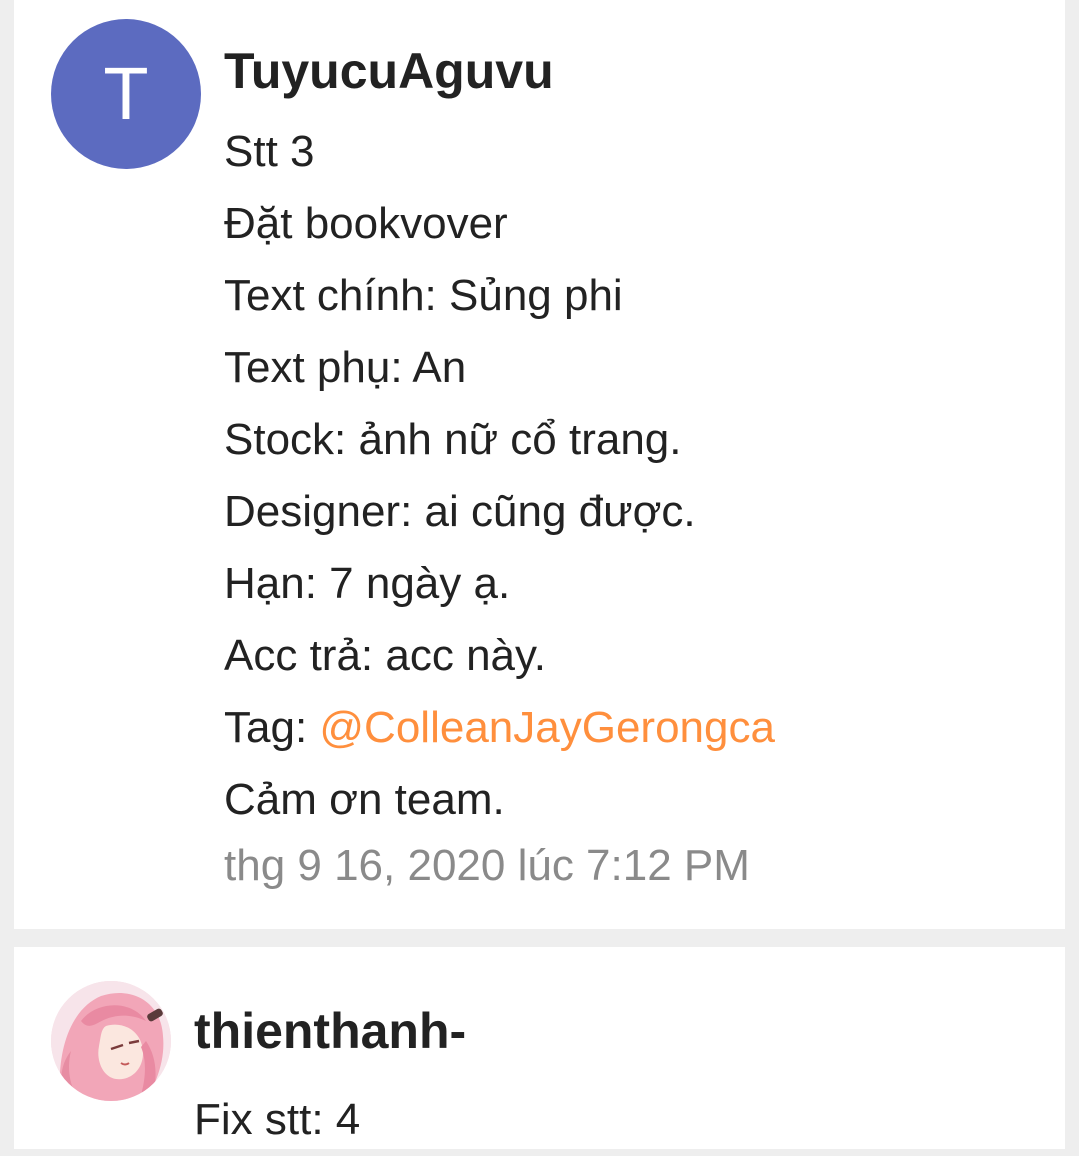 This screenshot has width=1079, height=1156. I want to click on comment-line: Acc trả: acc này., so click(385, 655).